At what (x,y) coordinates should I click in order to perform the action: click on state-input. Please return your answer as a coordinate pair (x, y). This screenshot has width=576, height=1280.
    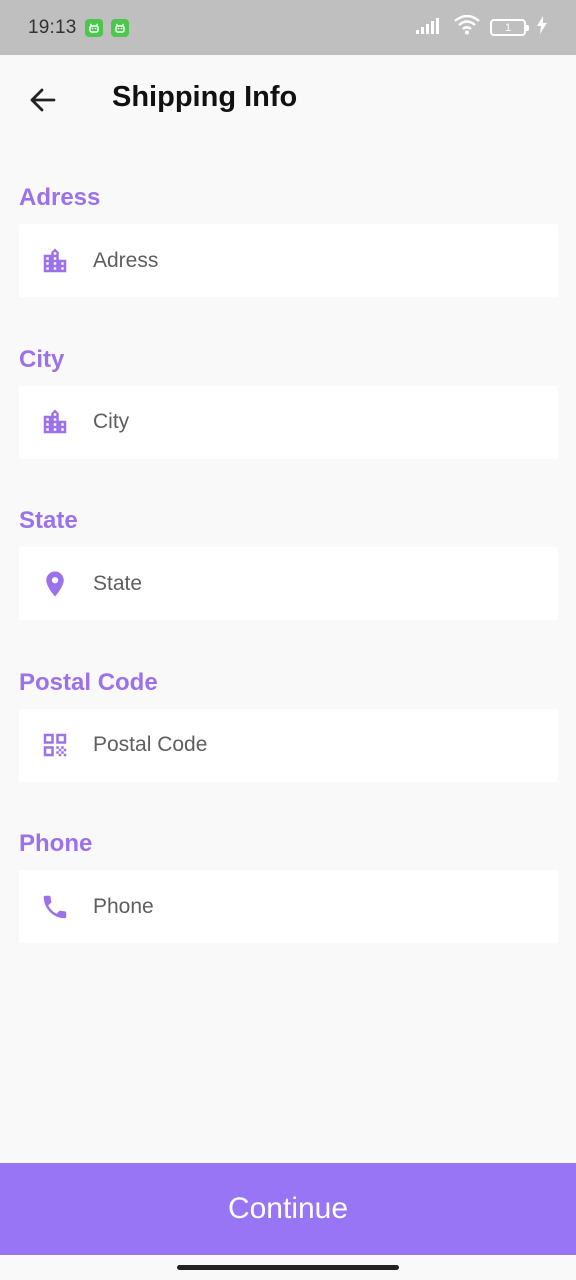
    Looking at the image, I should click on (325, 583).